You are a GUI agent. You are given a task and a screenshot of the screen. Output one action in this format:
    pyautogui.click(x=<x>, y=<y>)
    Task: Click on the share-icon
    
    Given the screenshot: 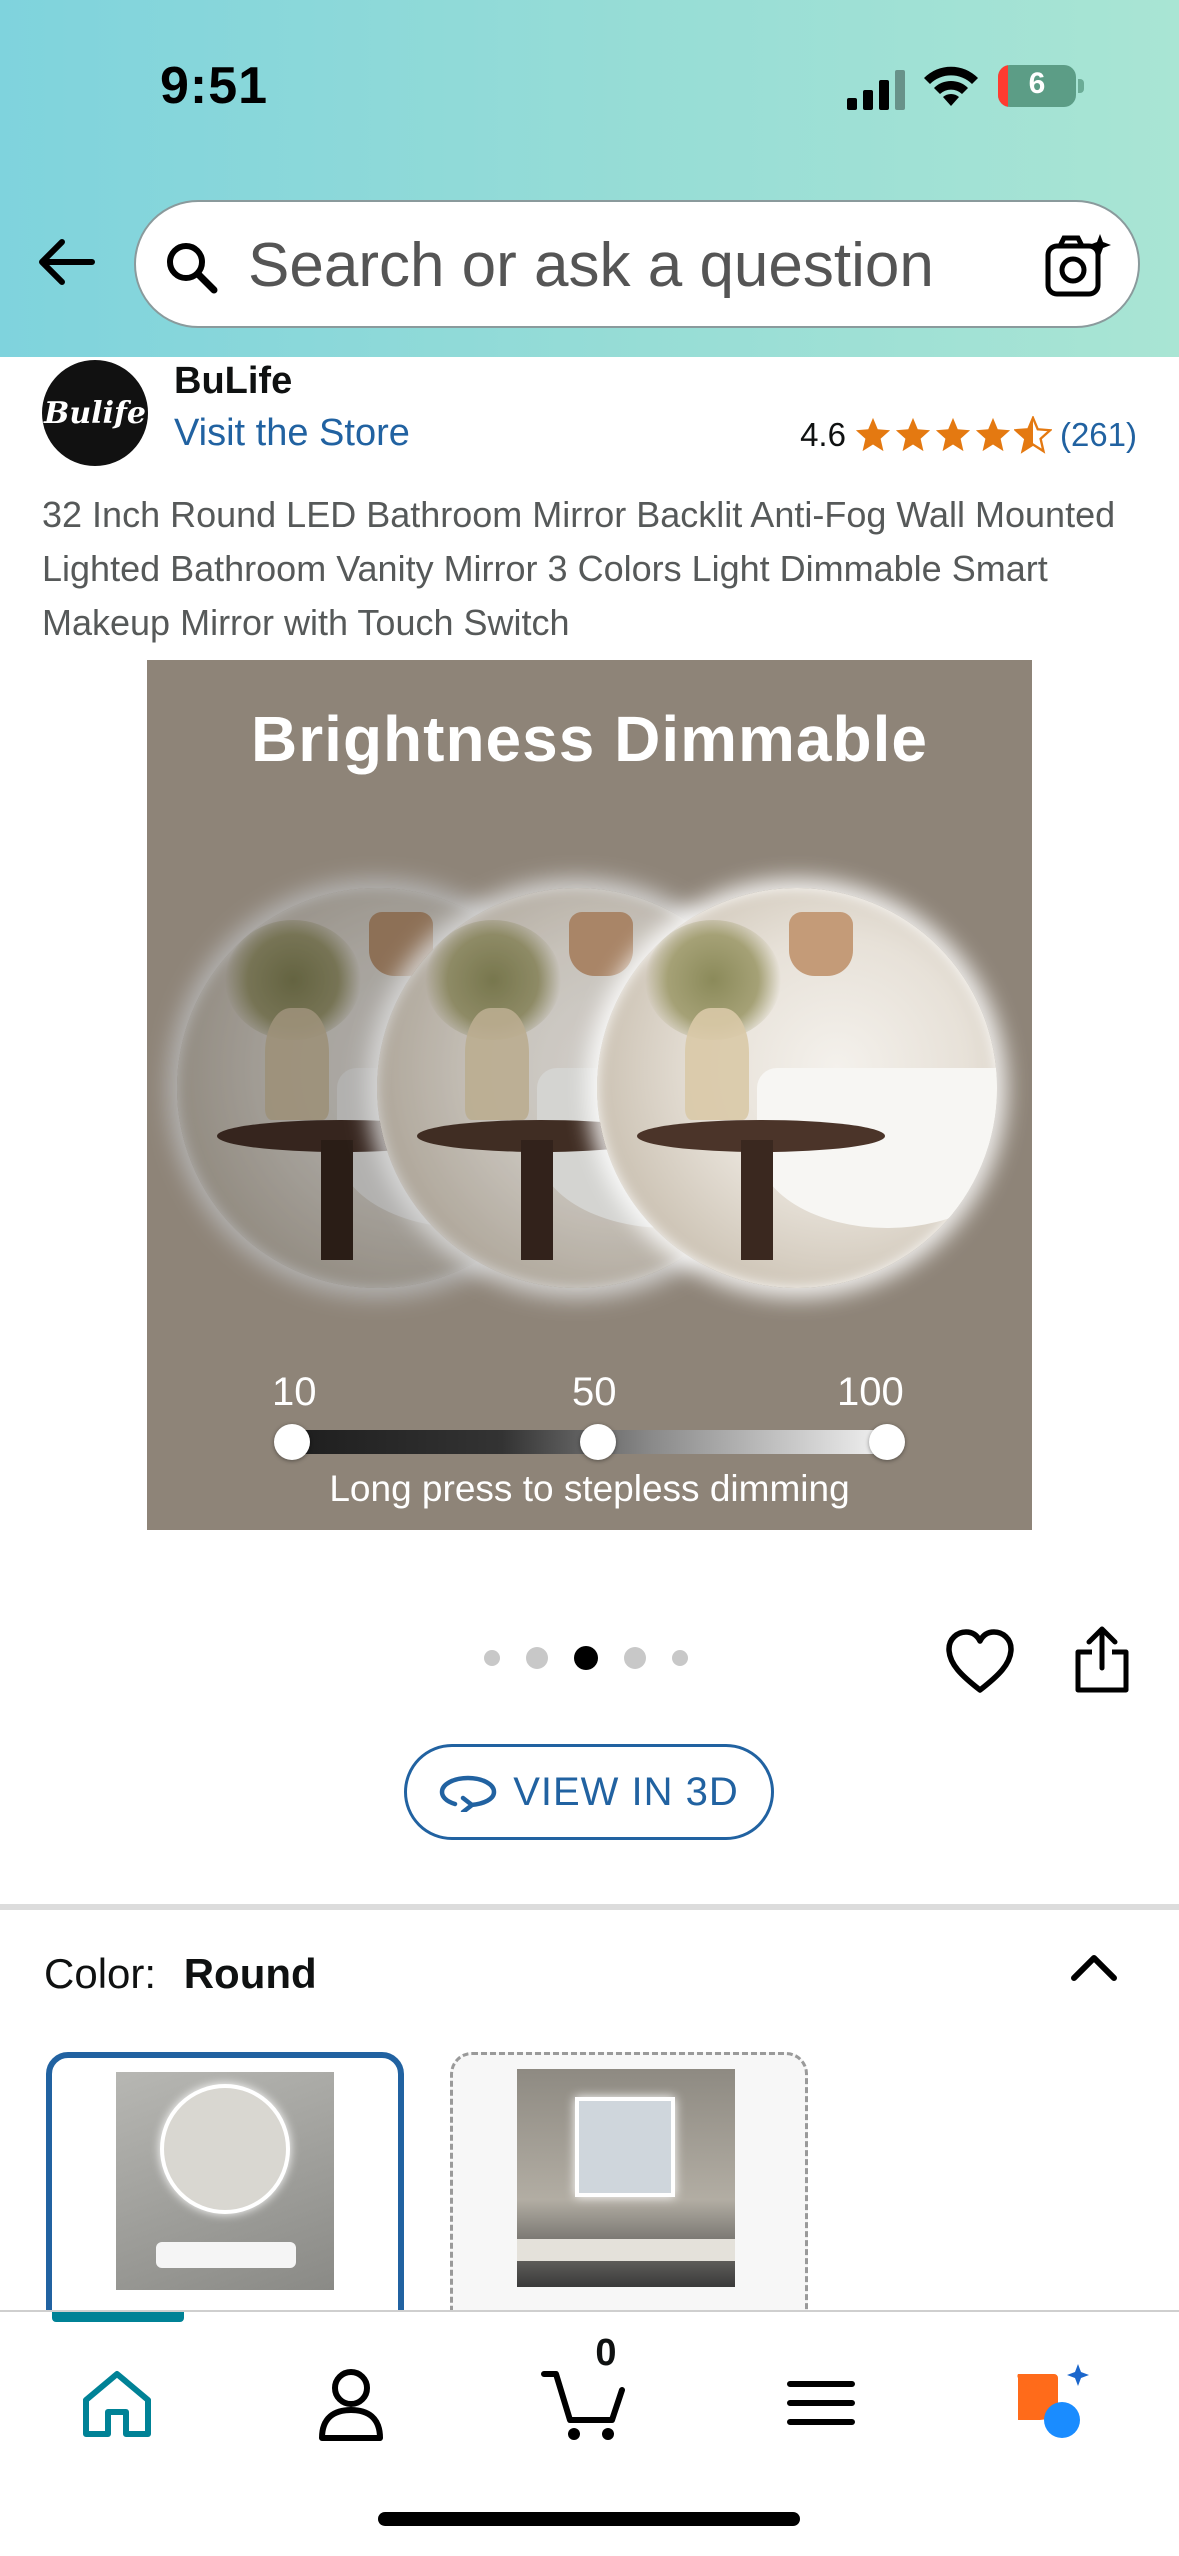 What is the action you would take?
    pyautogui.click(x=1102, y=1659)
    